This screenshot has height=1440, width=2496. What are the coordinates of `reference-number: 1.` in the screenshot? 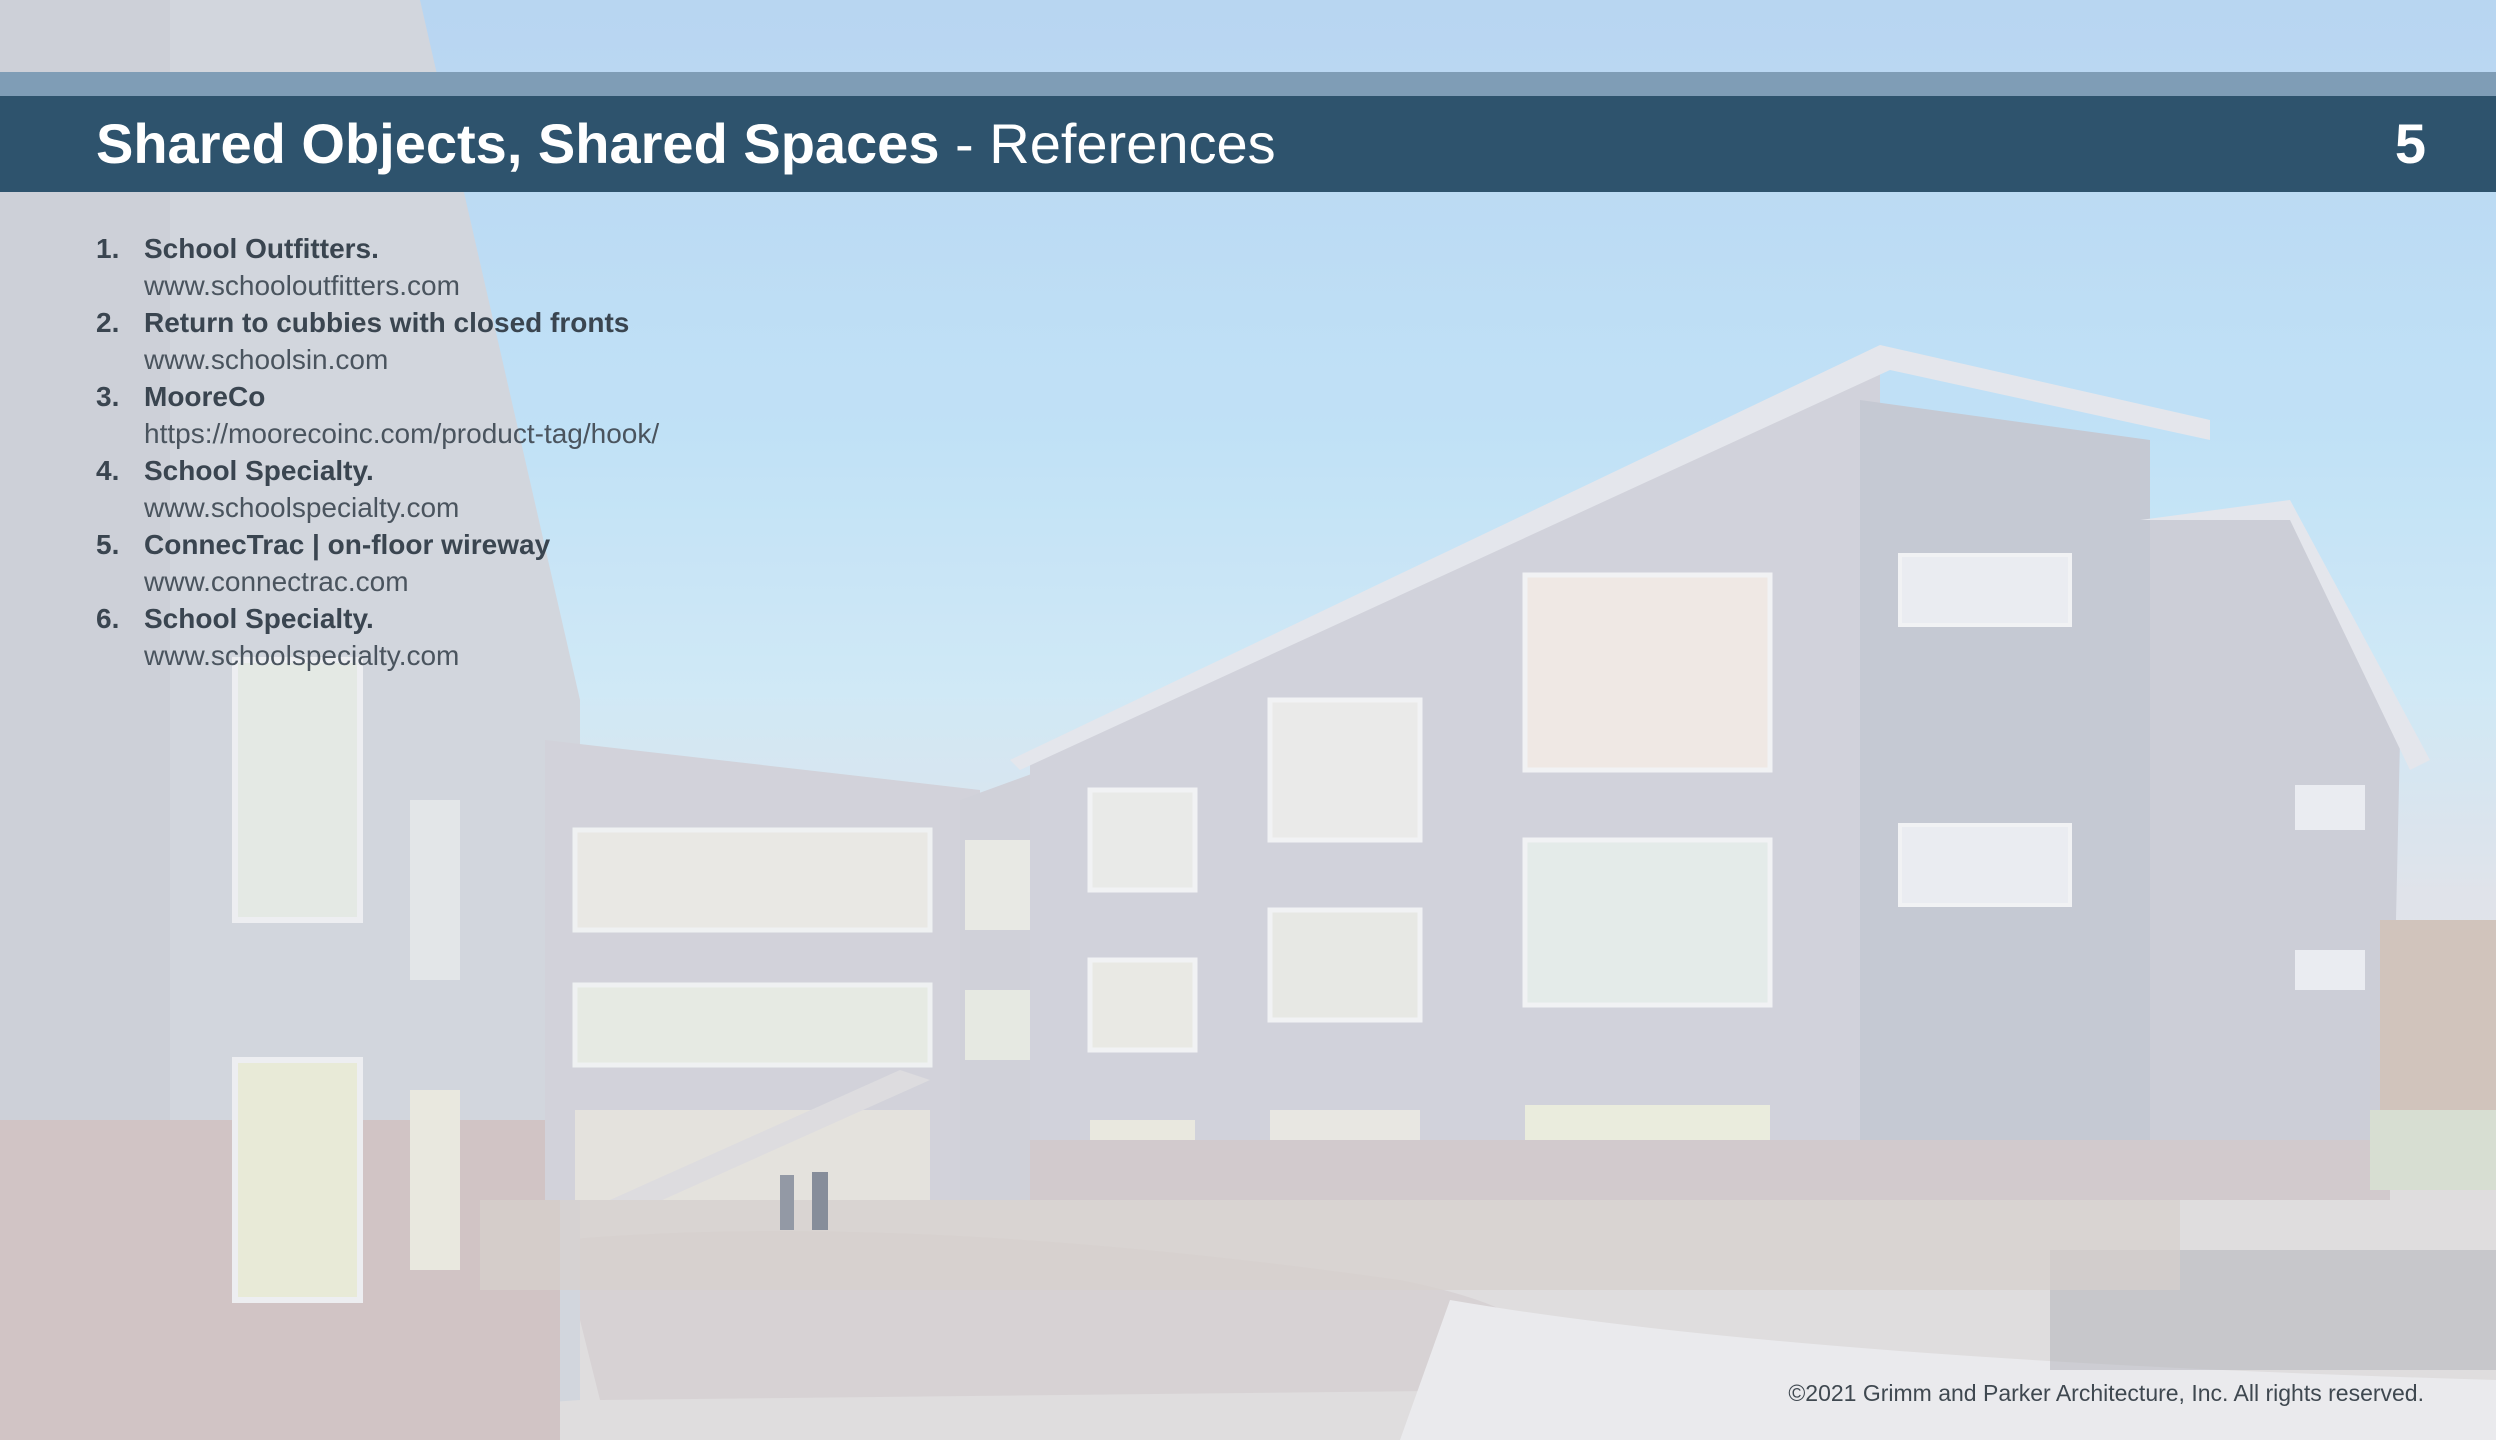 It's located at (108, 248).